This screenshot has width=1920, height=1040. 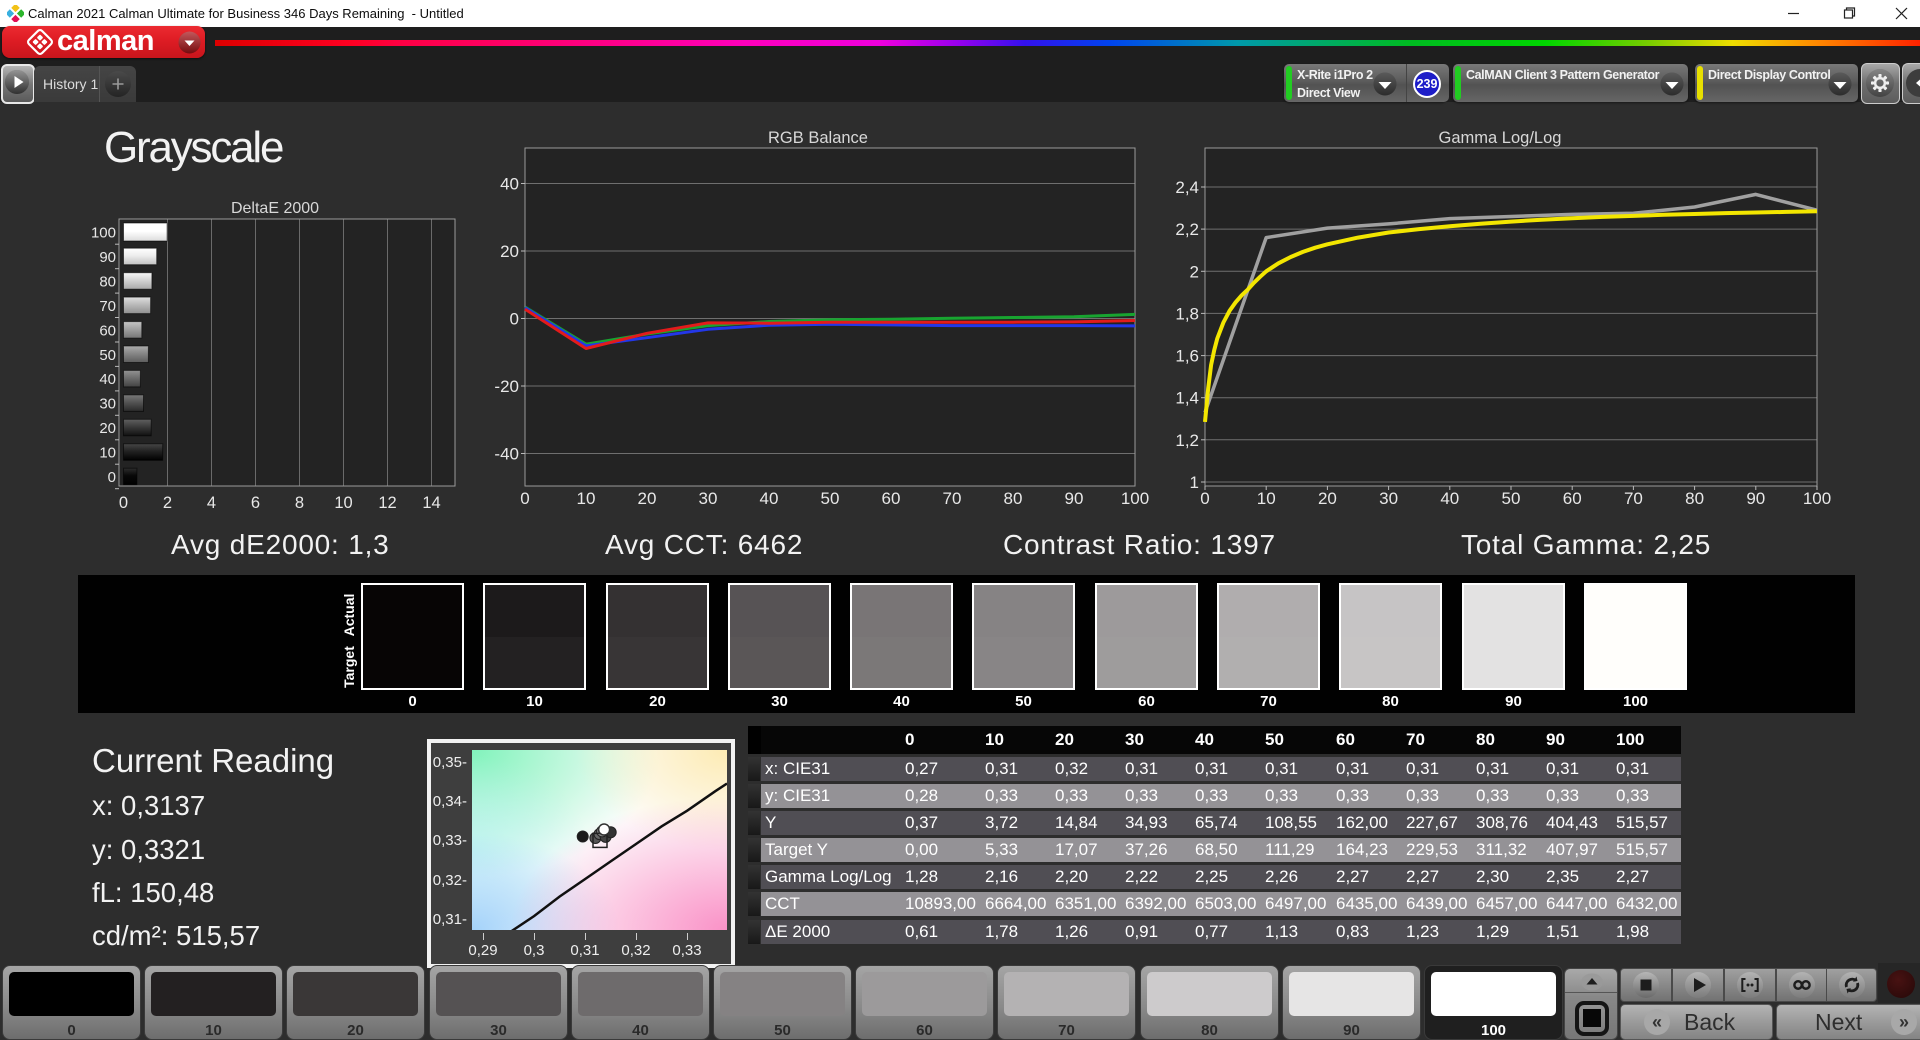 What do you see at coordinates (1187, 187) in the screenshot?
I see `svg-text: 2,4` at bounding box center [1187, 187].